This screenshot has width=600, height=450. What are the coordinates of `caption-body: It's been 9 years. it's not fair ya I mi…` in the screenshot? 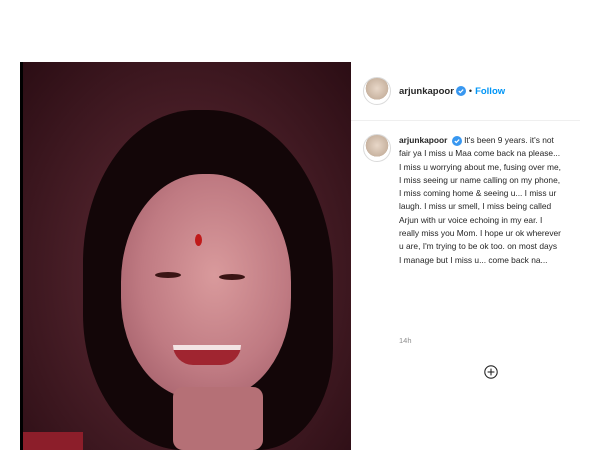 It's located at (480, 200).